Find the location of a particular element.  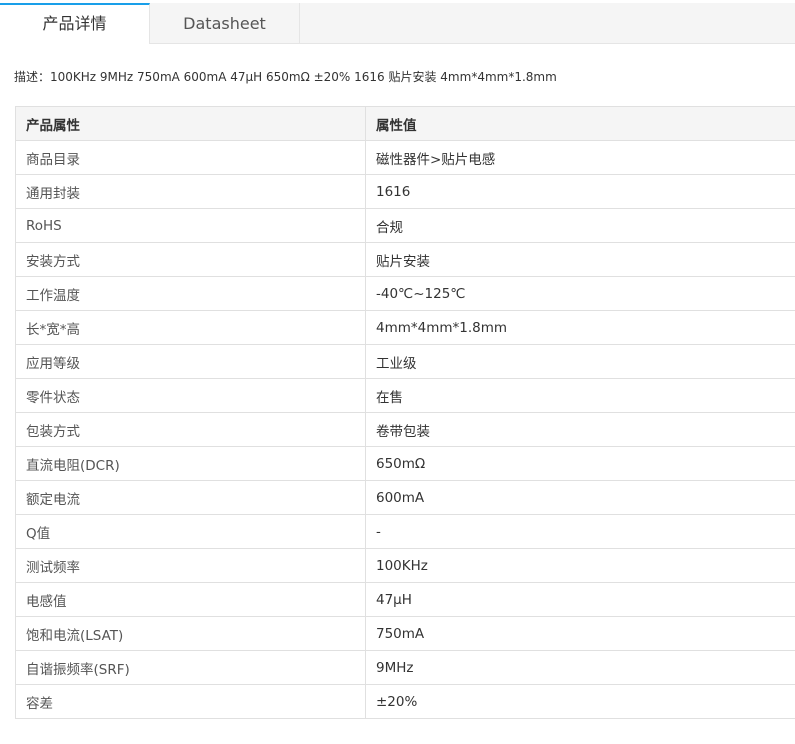

attribute-name: 额定电流 is located at coordinates (190, 497).